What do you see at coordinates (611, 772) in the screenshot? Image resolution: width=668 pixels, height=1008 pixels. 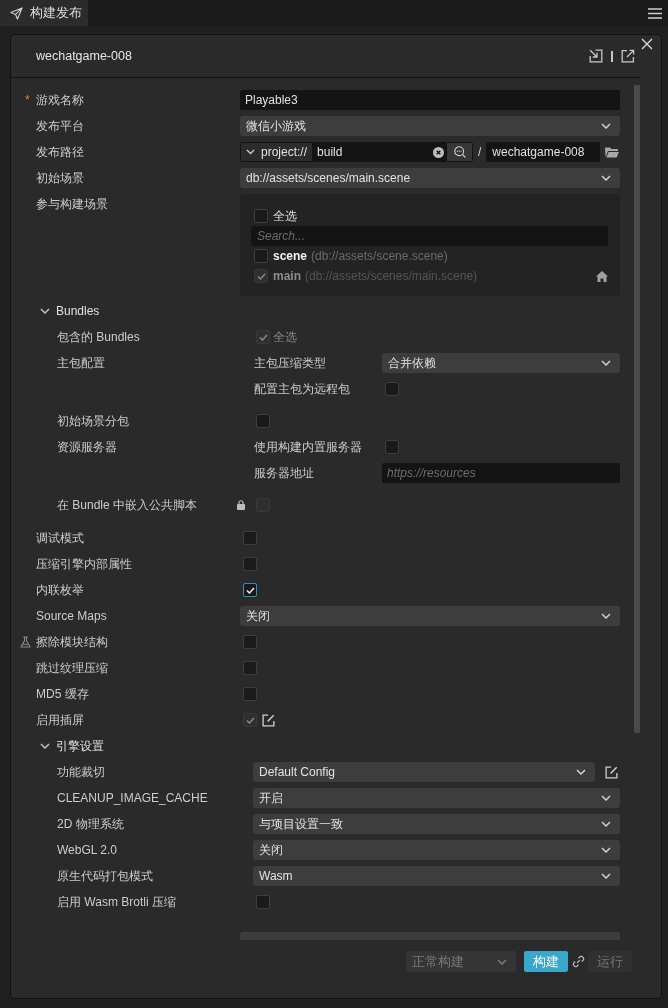 I see `edit-icon` at bounding box center [611, 772].